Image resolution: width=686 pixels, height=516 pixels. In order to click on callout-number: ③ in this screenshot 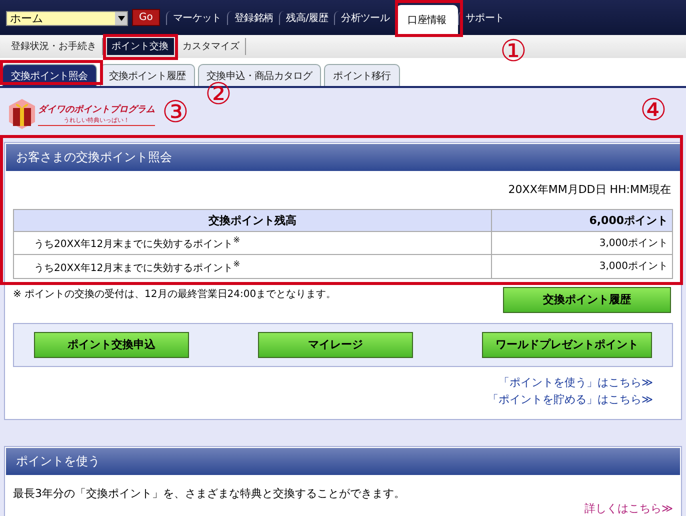, I will do `click(175, 113)`.